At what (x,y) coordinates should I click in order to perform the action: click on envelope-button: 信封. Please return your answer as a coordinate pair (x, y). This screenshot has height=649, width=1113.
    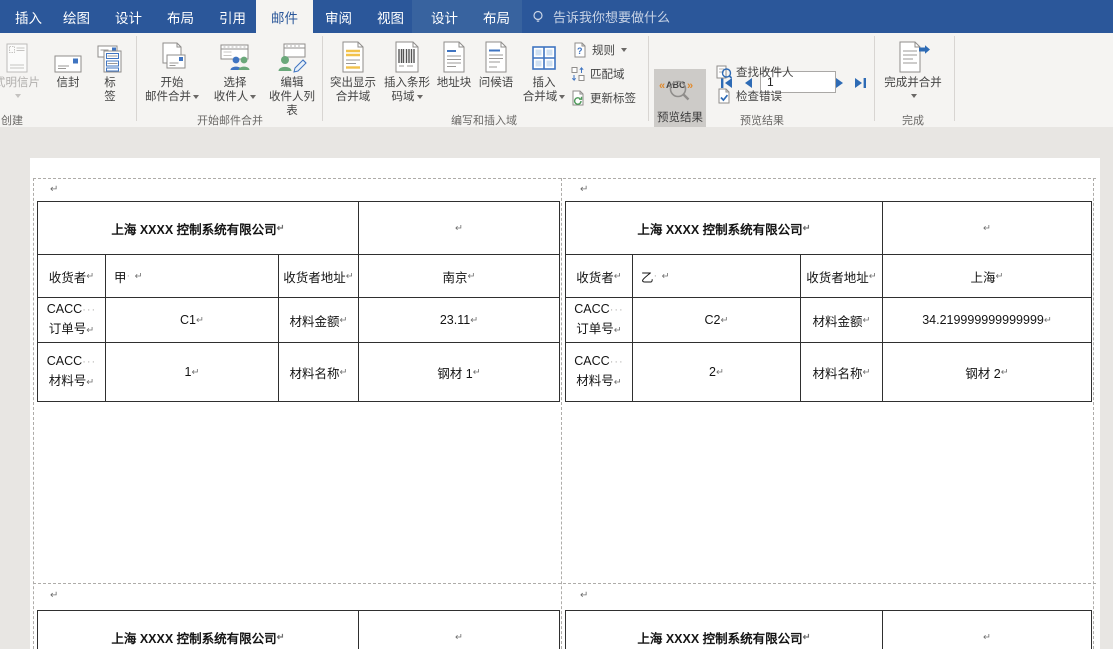
    Looking at the image, I should click on (68, 63).